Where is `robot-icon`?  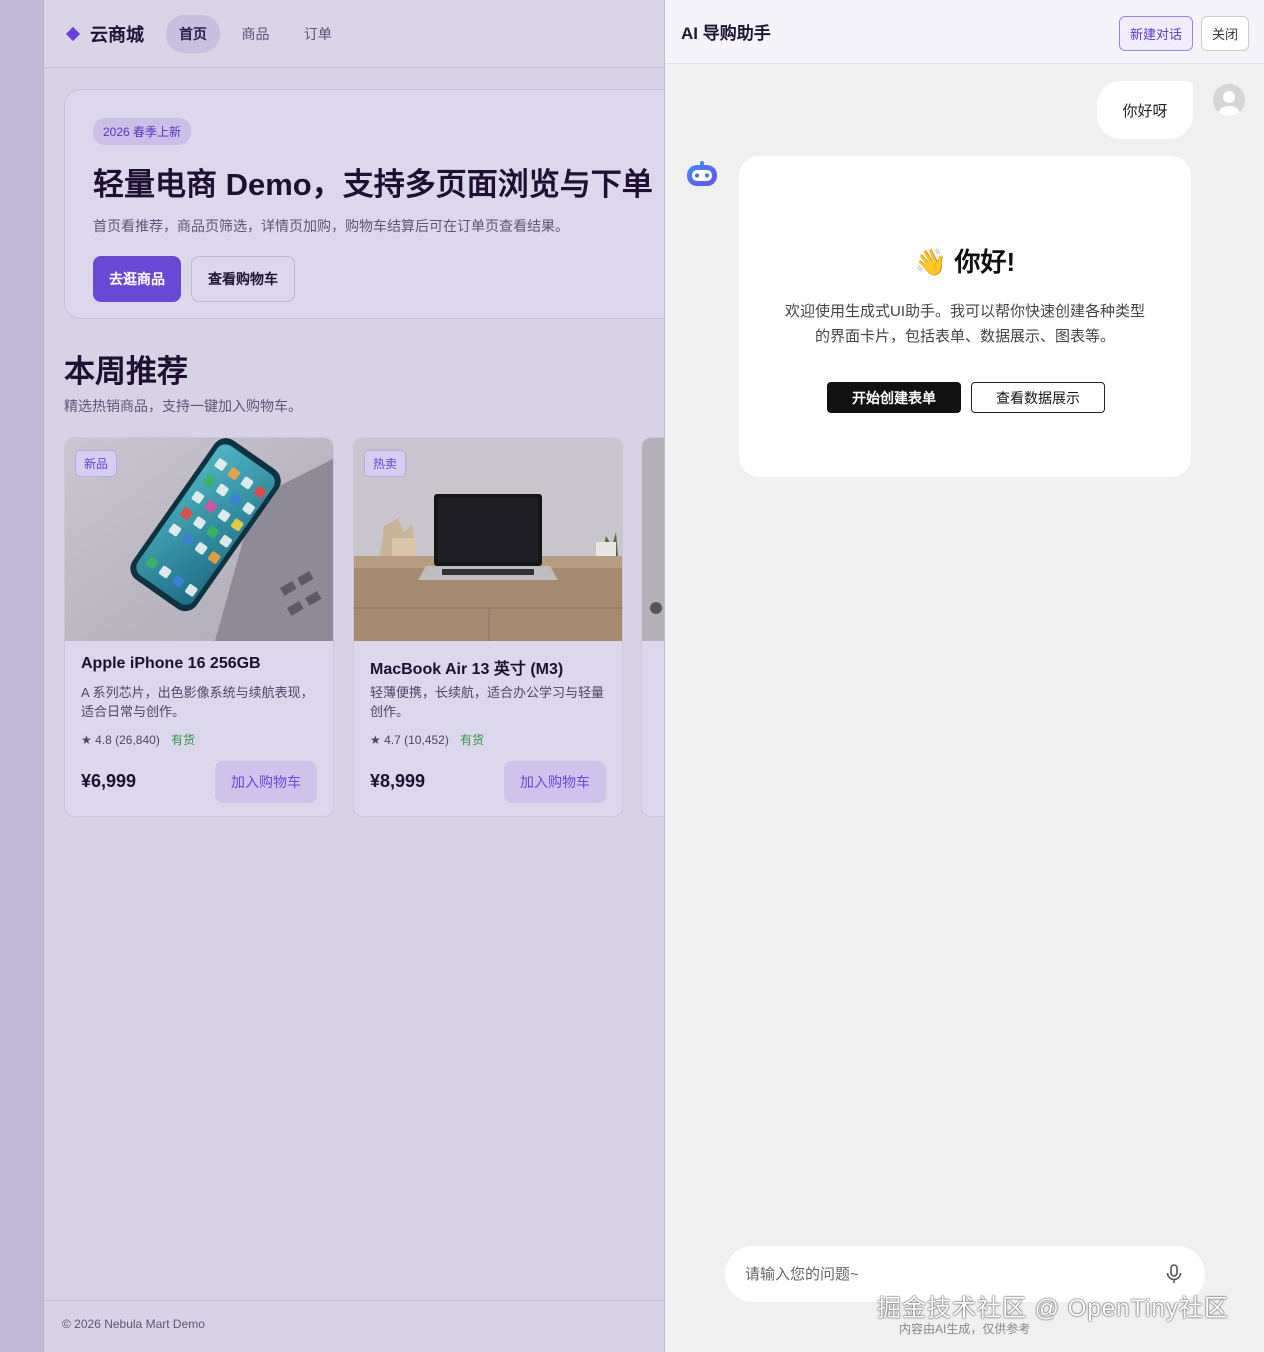
robot-icon is located at coordinates (702, 175).